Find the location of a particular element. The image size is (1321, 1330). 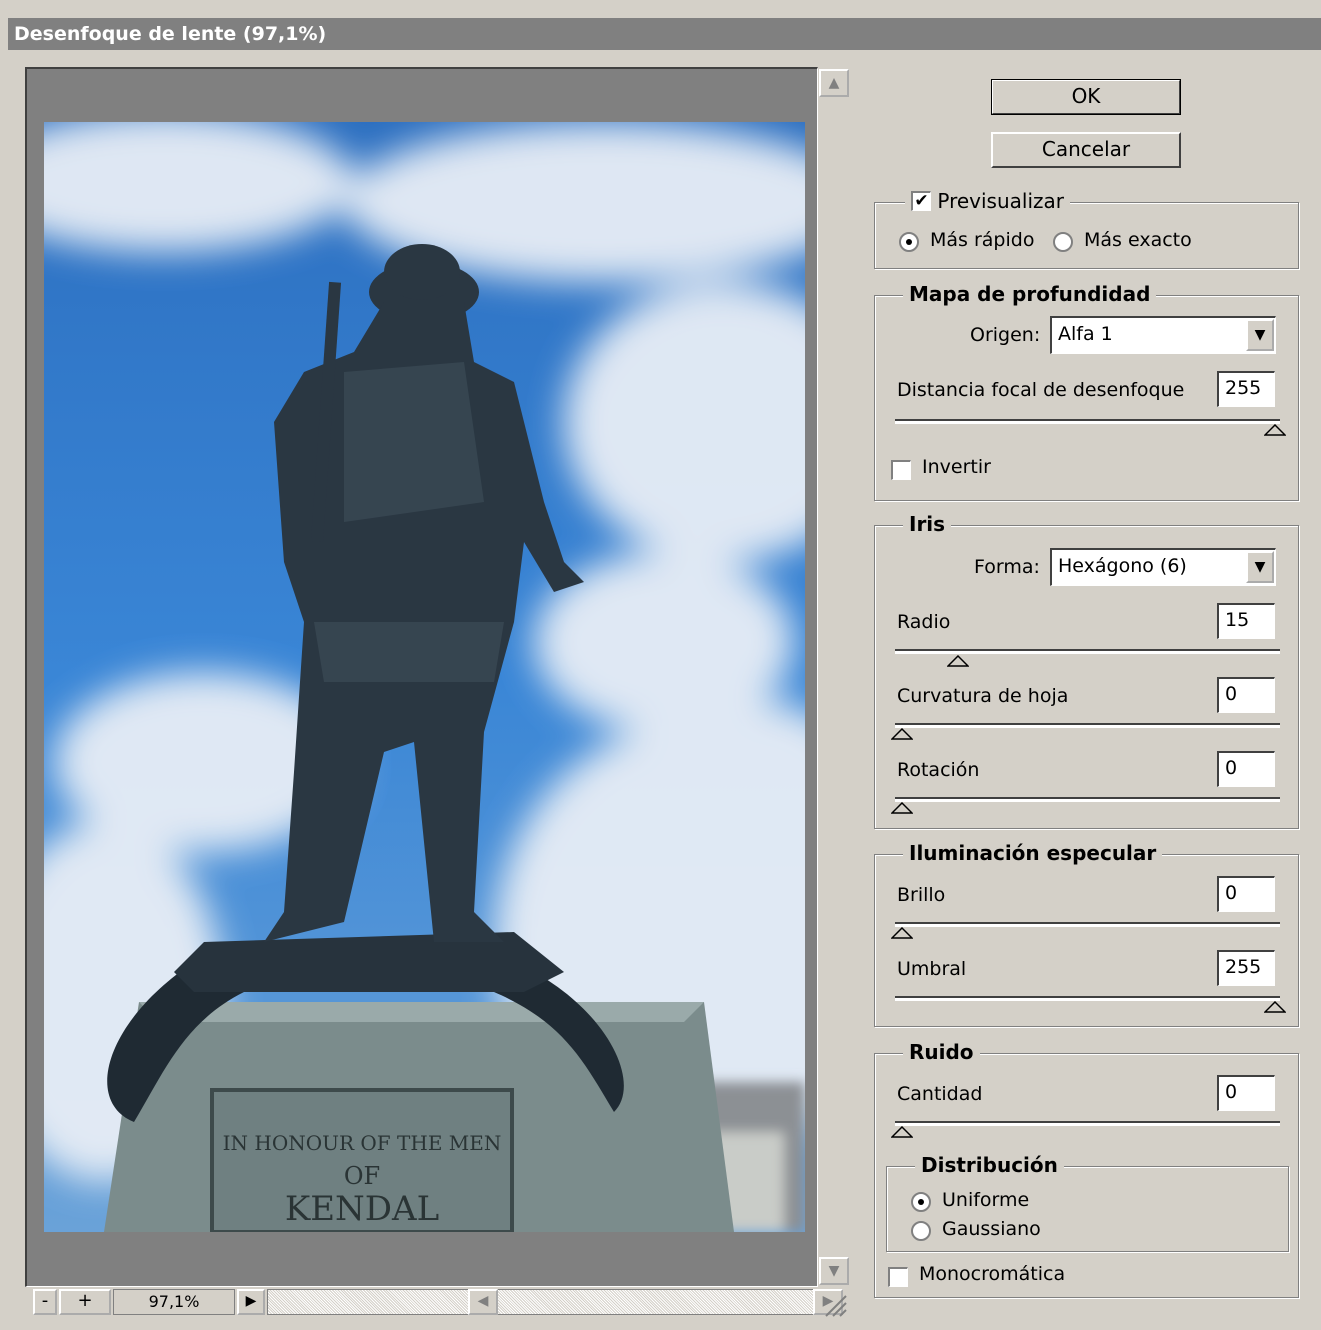

inscription-line-2: OF is located at coordinates (362, 1176).